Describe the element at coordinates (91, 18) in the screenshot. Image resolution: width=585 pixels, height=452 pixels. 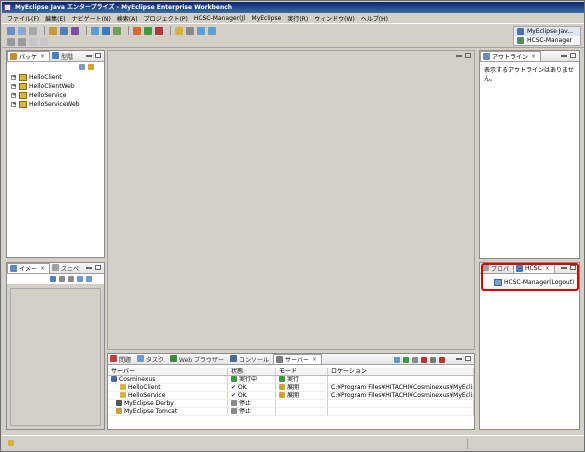
I see `menu-navigate: ナビゲート(N)` at that location.